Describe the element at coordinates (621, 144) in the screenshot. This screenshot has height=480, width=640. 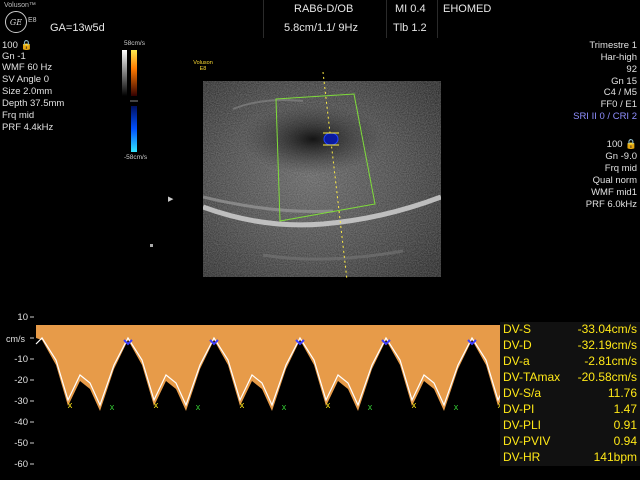
I see `rparam2-power: 100 🔒` at that location.